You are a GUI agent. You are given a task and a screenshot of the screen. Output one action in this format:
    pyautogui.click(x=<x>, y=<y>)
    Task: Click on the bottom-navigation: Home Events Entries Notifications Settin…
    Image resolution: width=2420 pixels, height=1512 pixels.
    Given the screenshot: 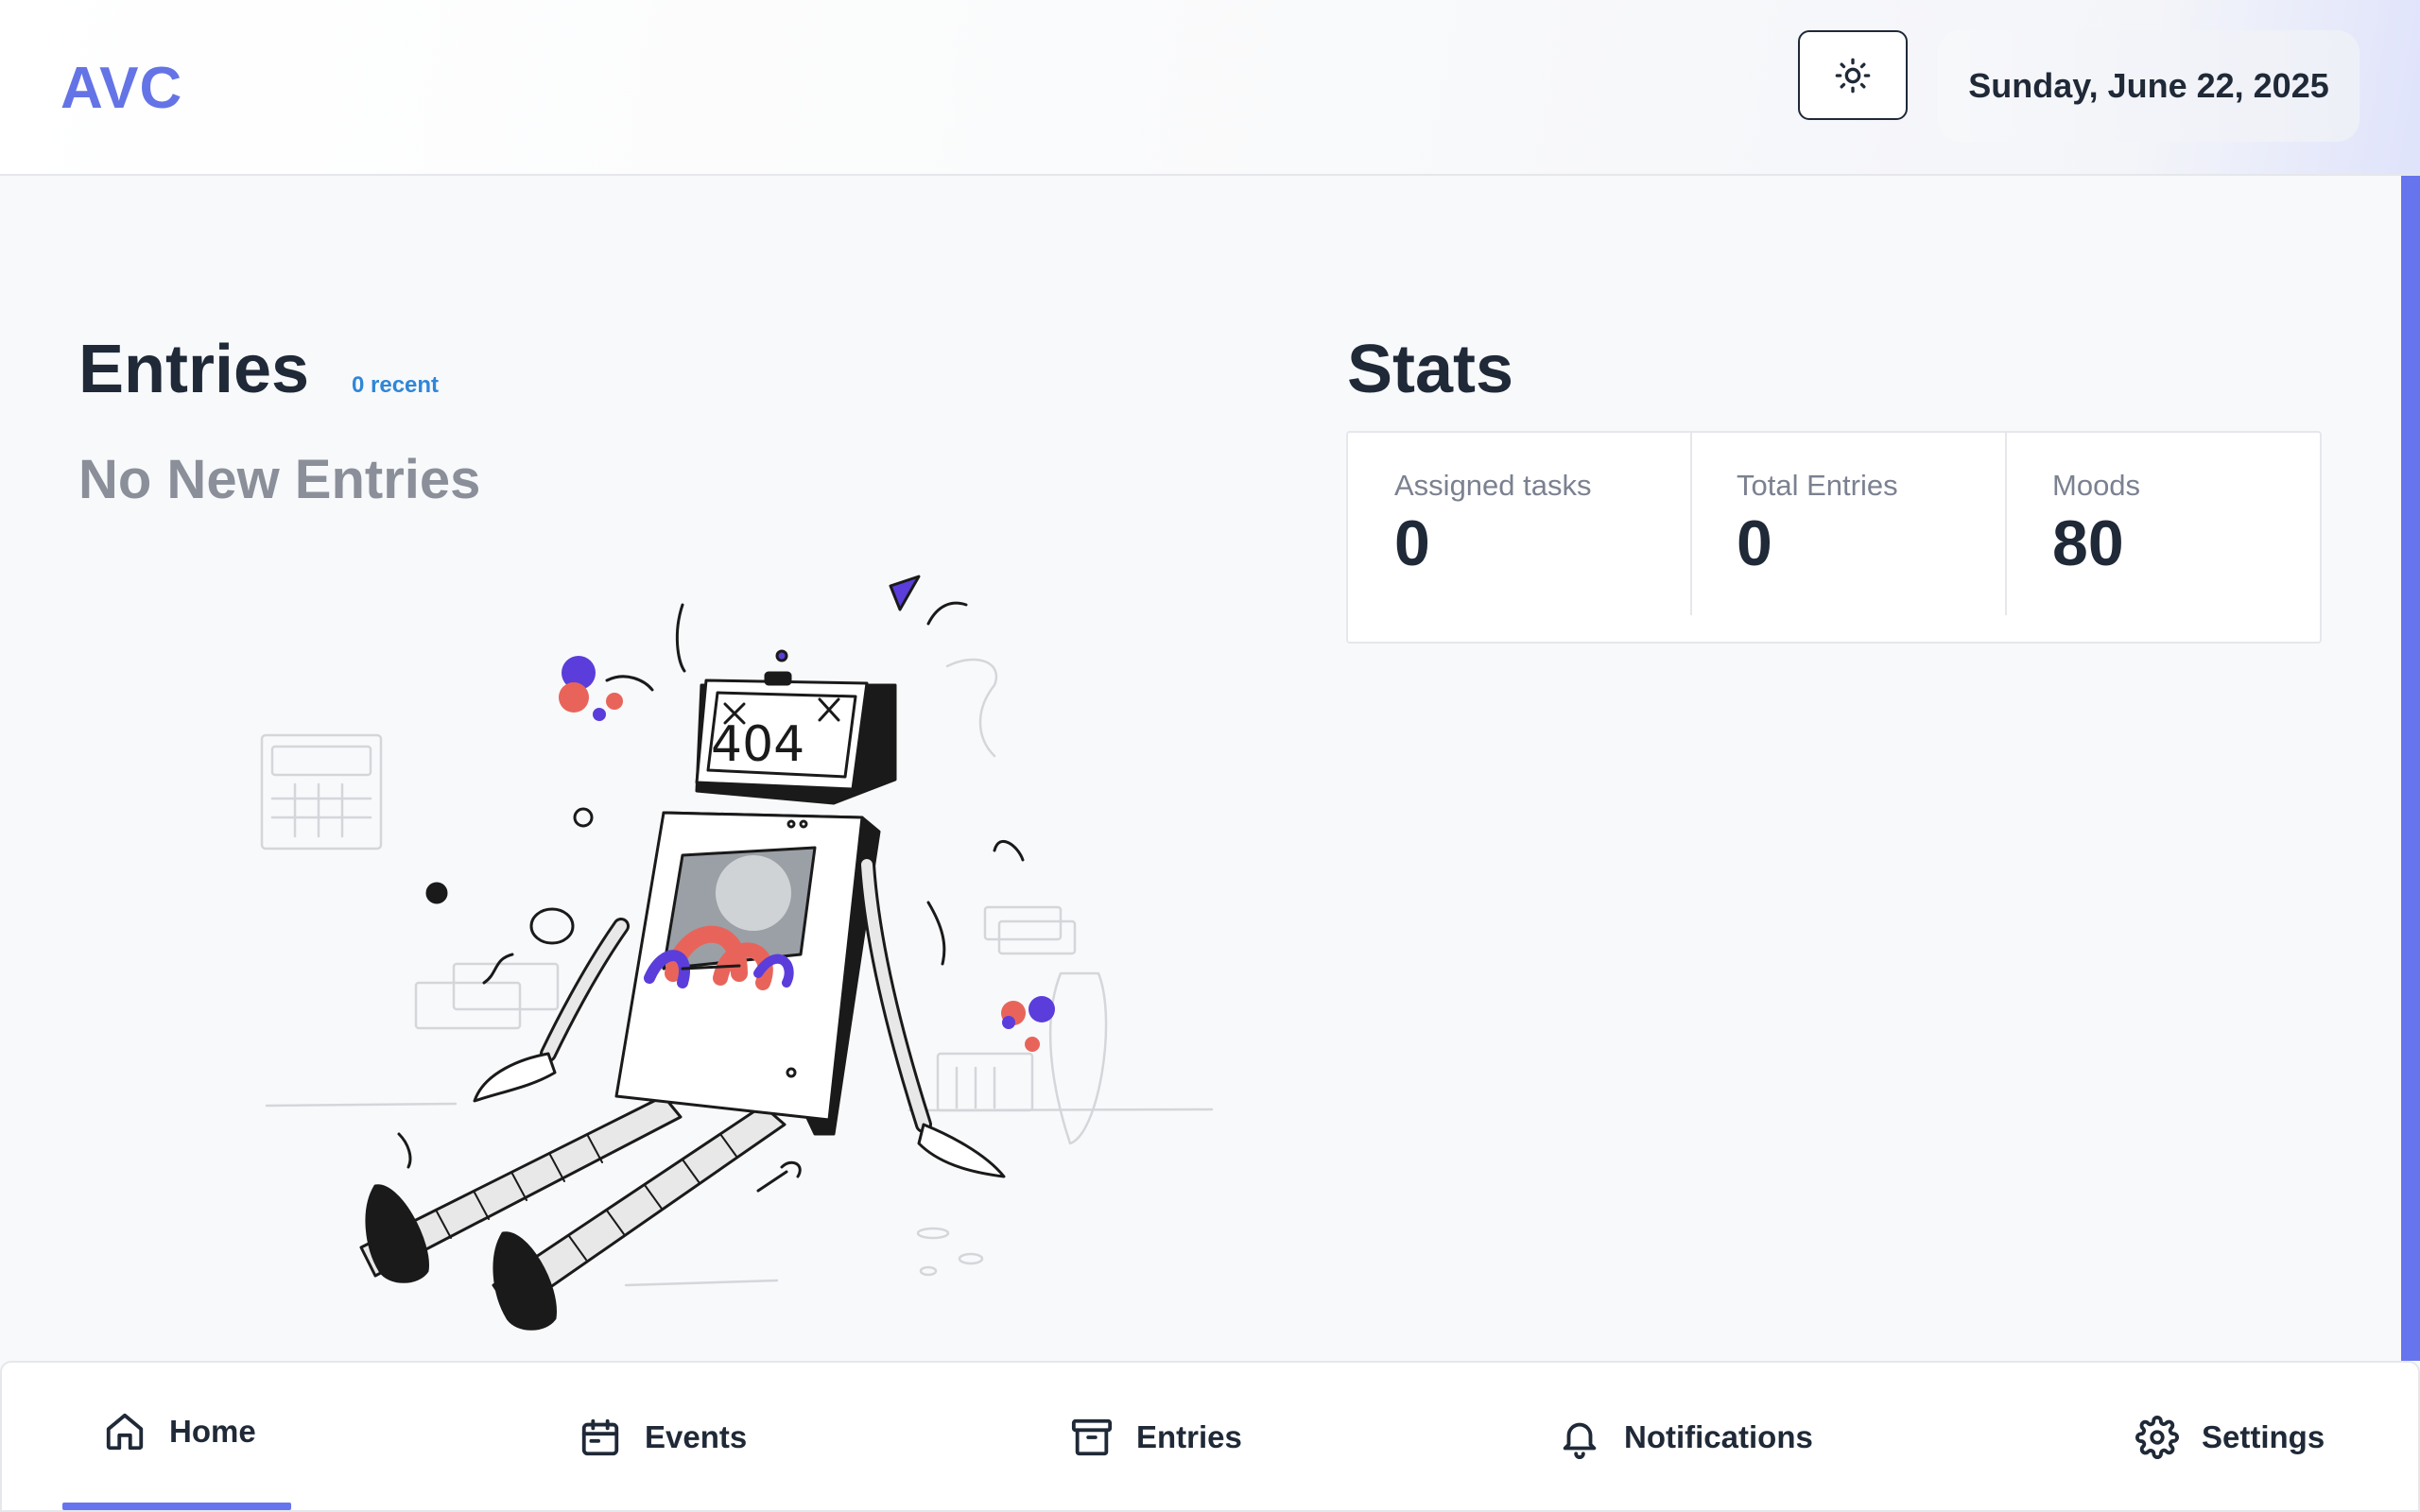 What is the action you would take?
    pyautogui.click(x=1210, y=1436)
    